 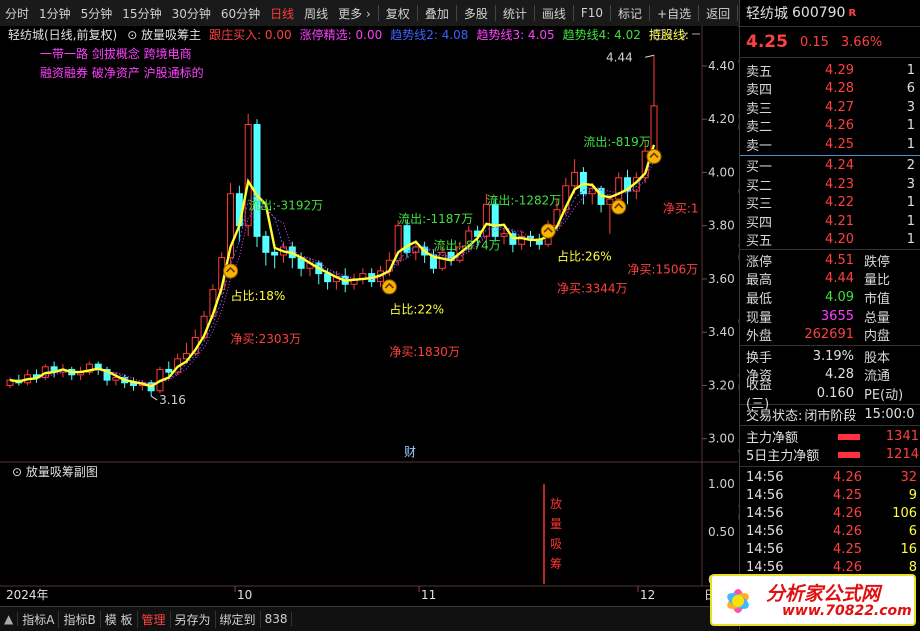 What do you see at coordinates (759, 91) in the screenshot?
I see `ask-label: 卖四` at bounding box center [759, 91].